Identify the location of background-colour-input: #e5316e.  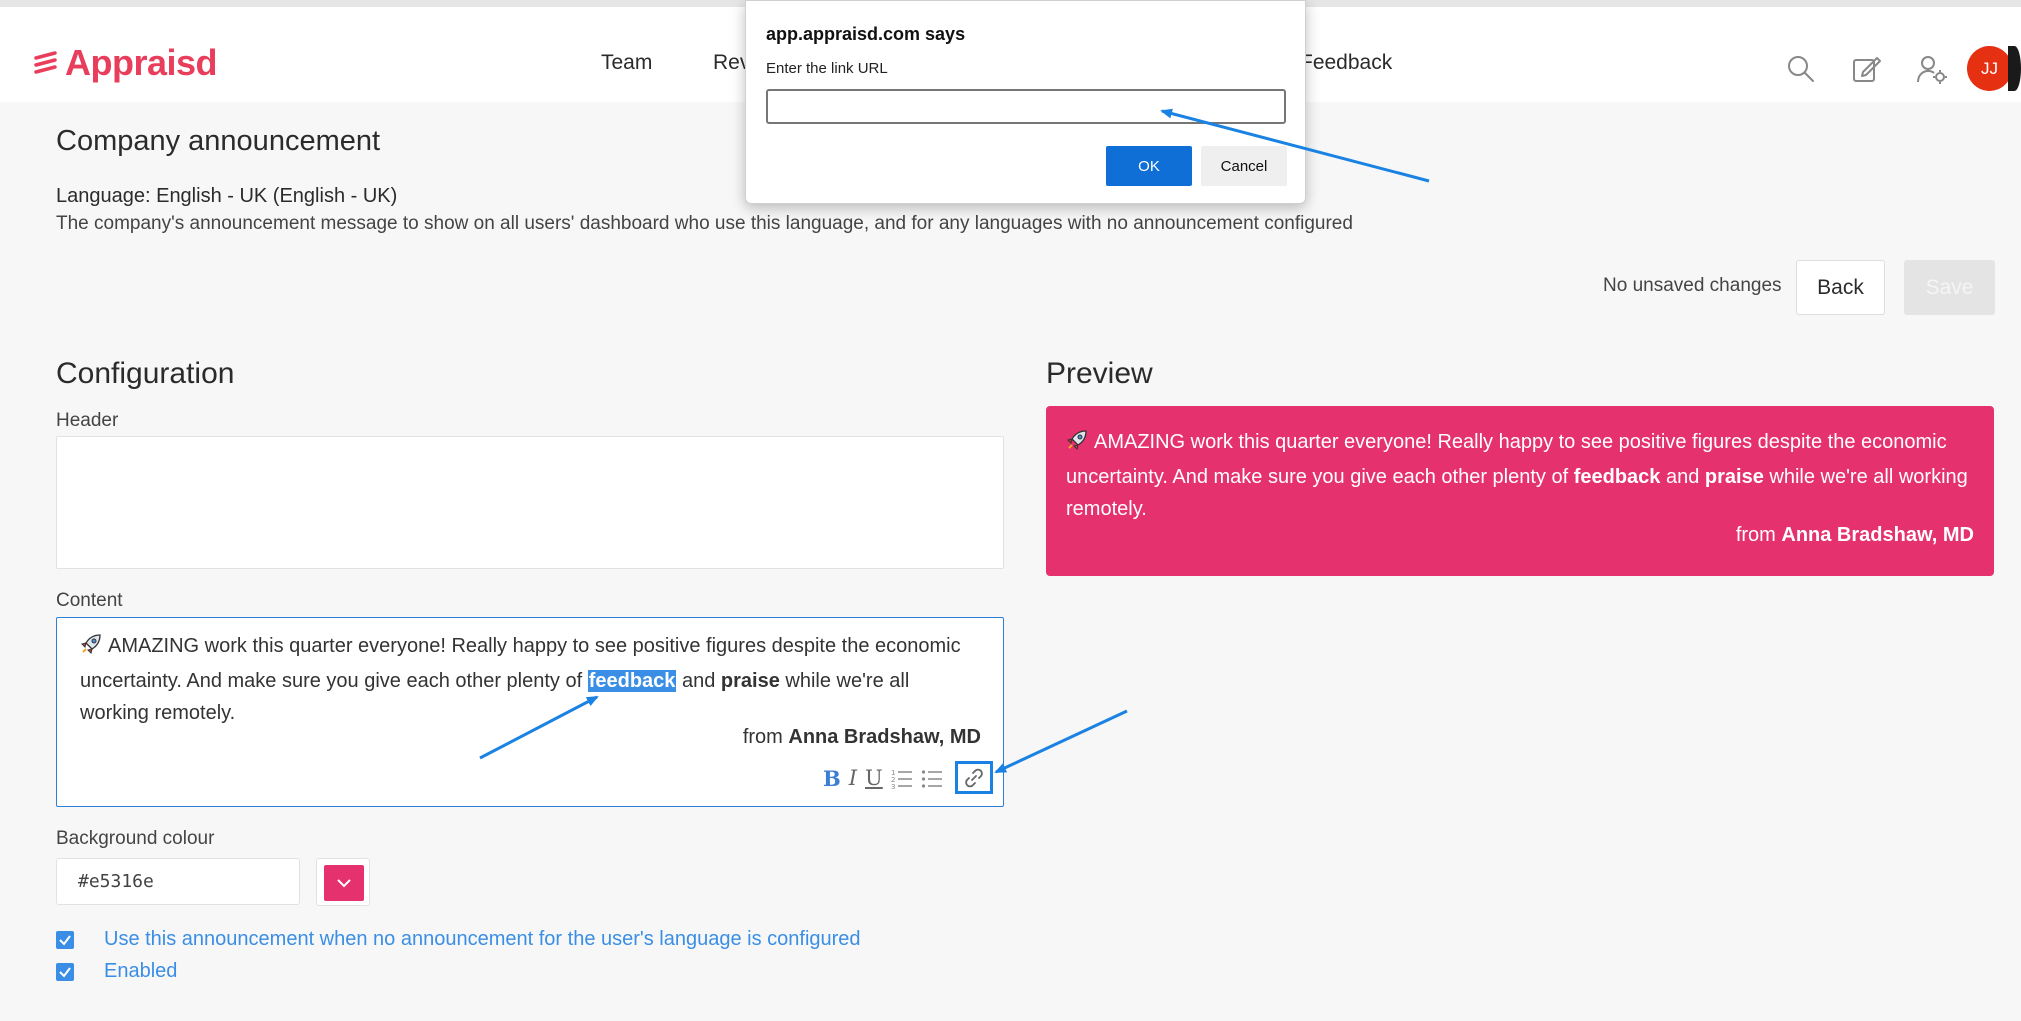
(178, 881).